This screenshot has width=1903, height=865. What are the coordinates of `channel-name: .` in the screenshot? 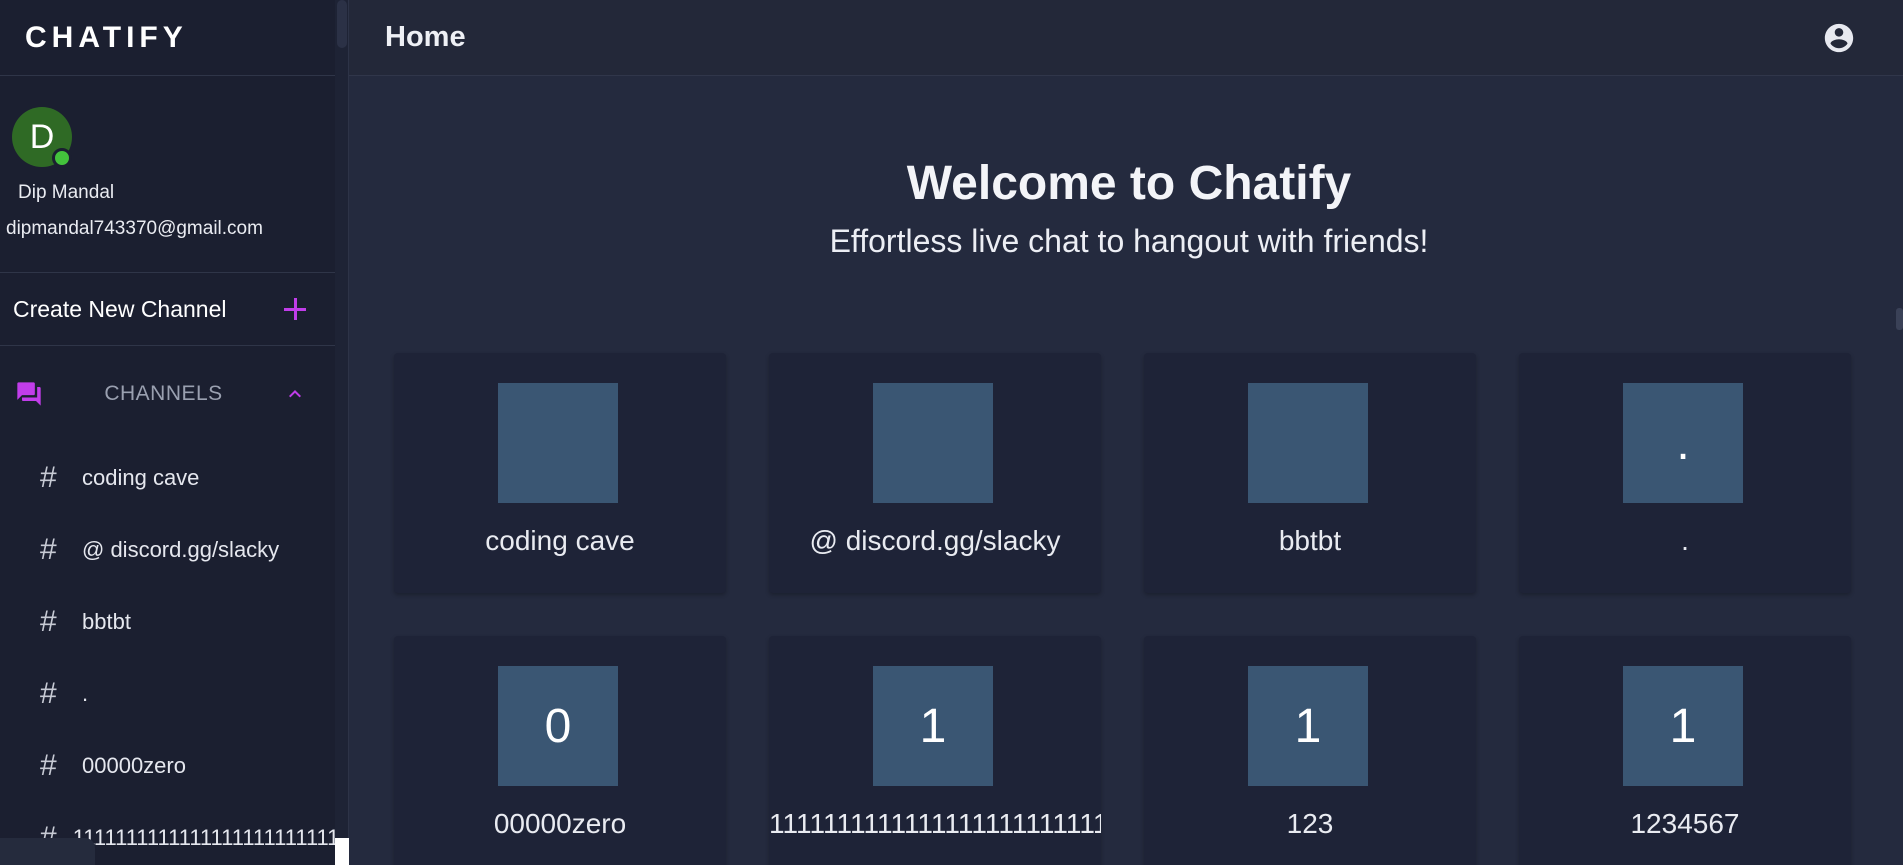 It's located at (85, 693).